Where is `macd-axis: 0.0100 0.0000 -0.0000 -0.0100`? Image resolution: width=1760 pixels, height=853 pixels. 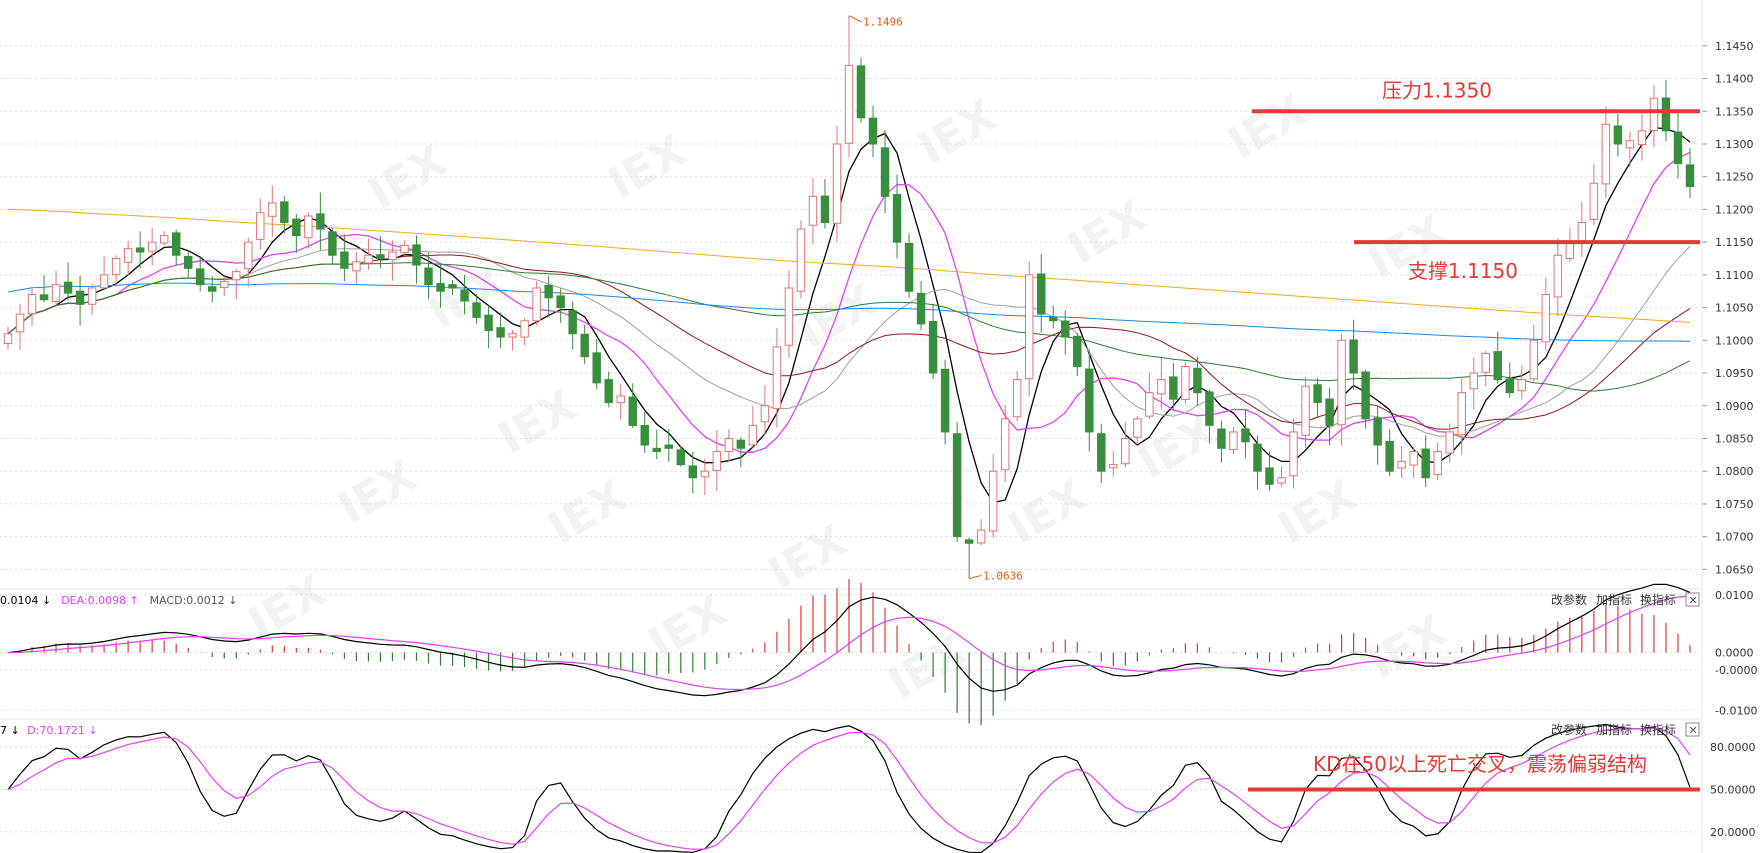
macd-axis: 0.0100 0.0000 -0.0000 -0.0100 is located at coordinates (1736, 653).